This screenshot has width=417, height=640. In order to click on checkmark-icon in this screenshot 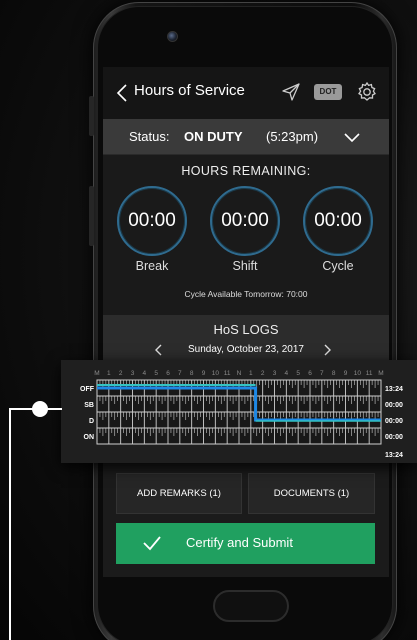, I will do `click(152, 543)`.